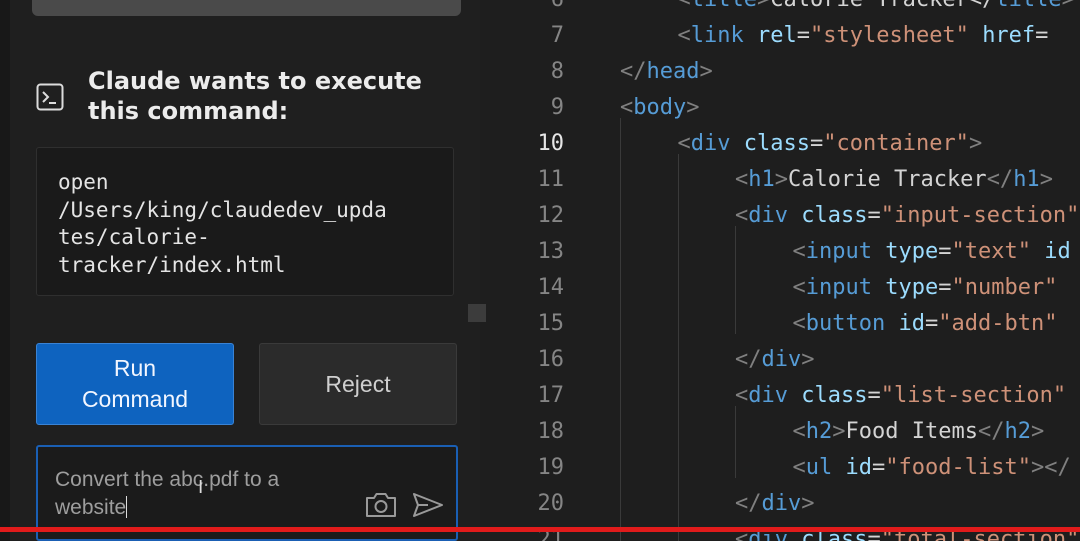 This screenshot has height=541, width=1080. I want to click on reject-button: Reject, so click(358, 384).